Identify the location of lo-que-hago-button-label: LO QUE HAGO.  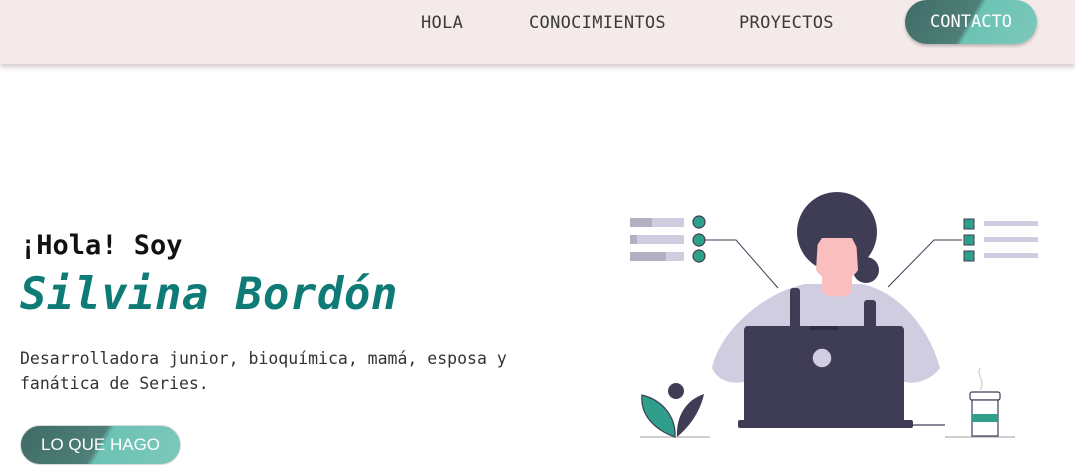
(100, 444).